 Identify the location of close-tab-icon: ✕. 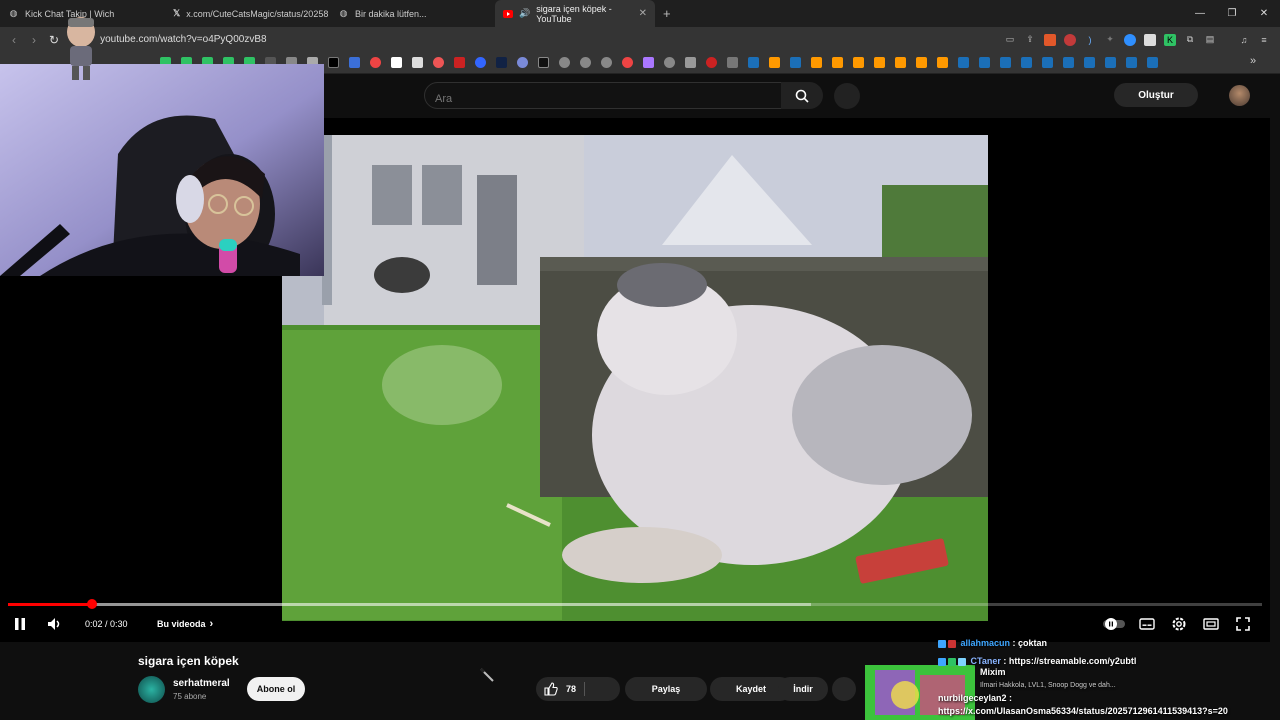
(643, 13).